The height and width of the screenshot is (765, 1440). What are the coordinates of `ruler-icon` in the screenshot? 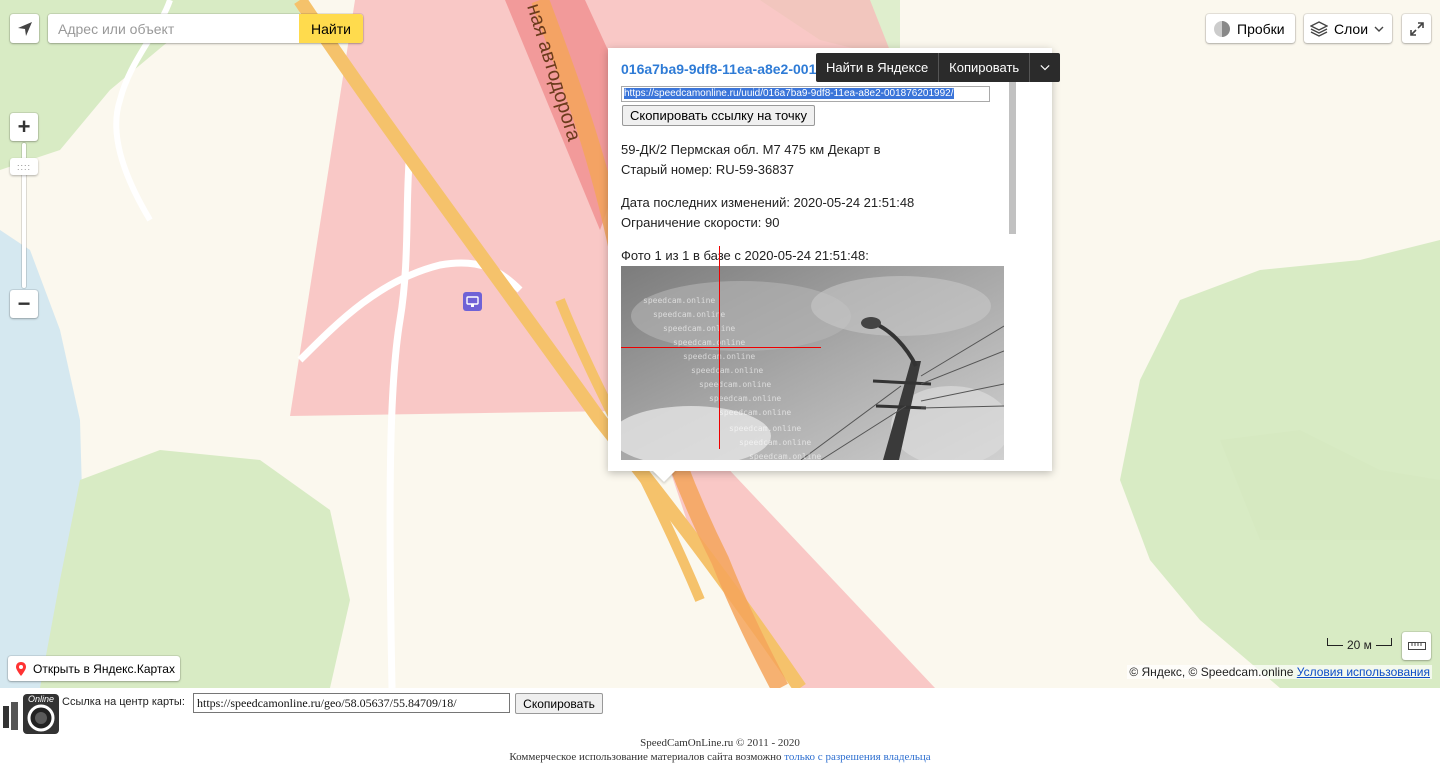 It's located at (1416, 646).